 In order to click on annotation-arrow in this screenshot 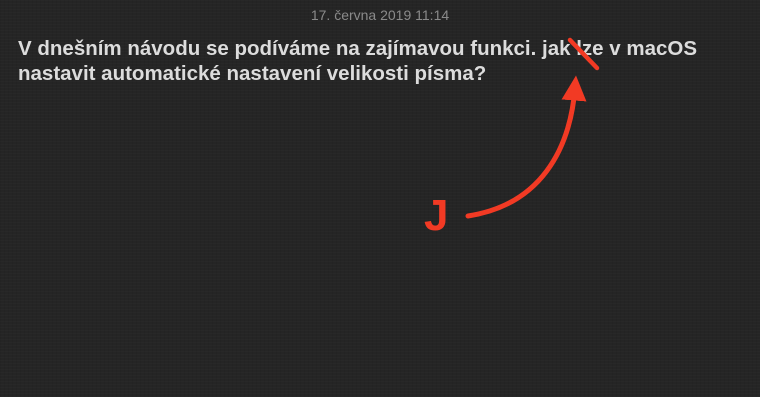, I will do `click(526, 147)`.